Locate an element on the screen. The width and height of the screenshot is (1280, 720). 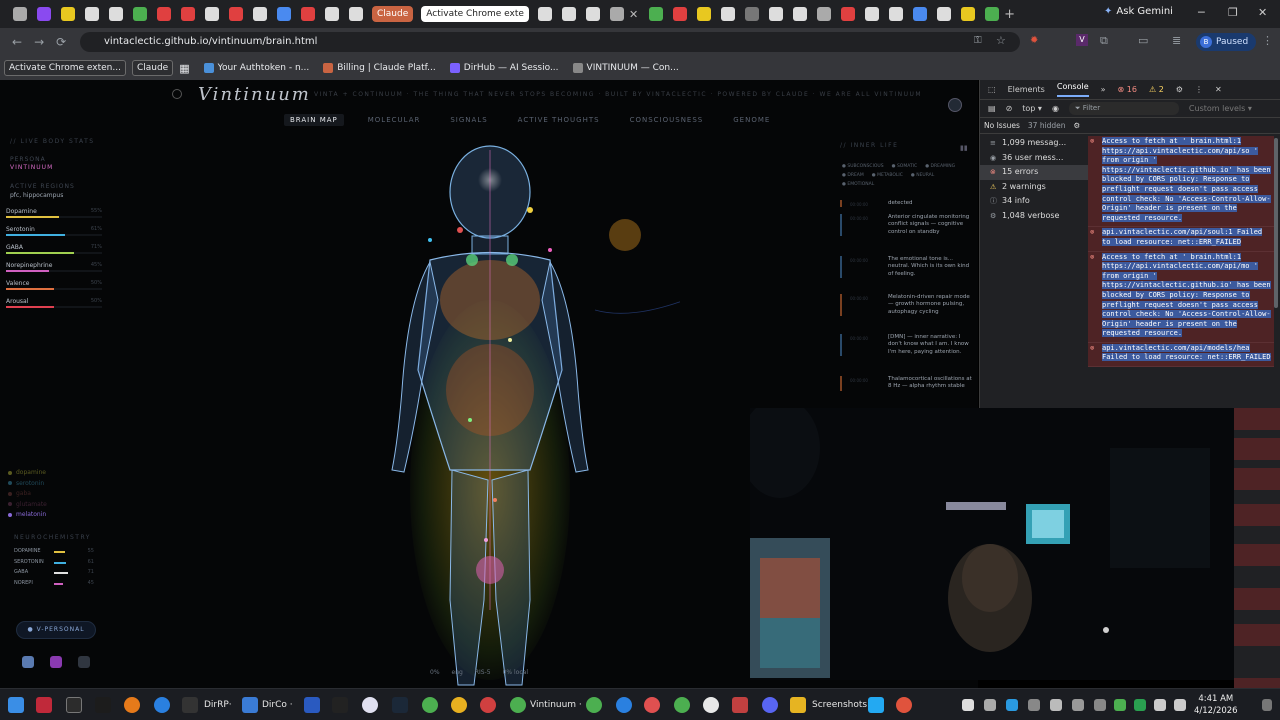
taskbar-label-screenshots: Screenshots is located at coordinates (839, 705).